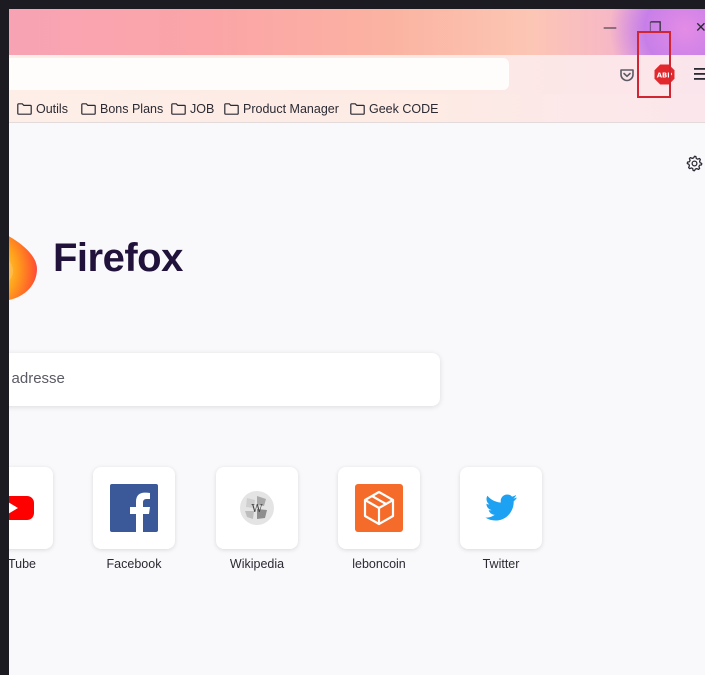  I want to click on firefox-wordmark: Firefox, so click(118, 258).